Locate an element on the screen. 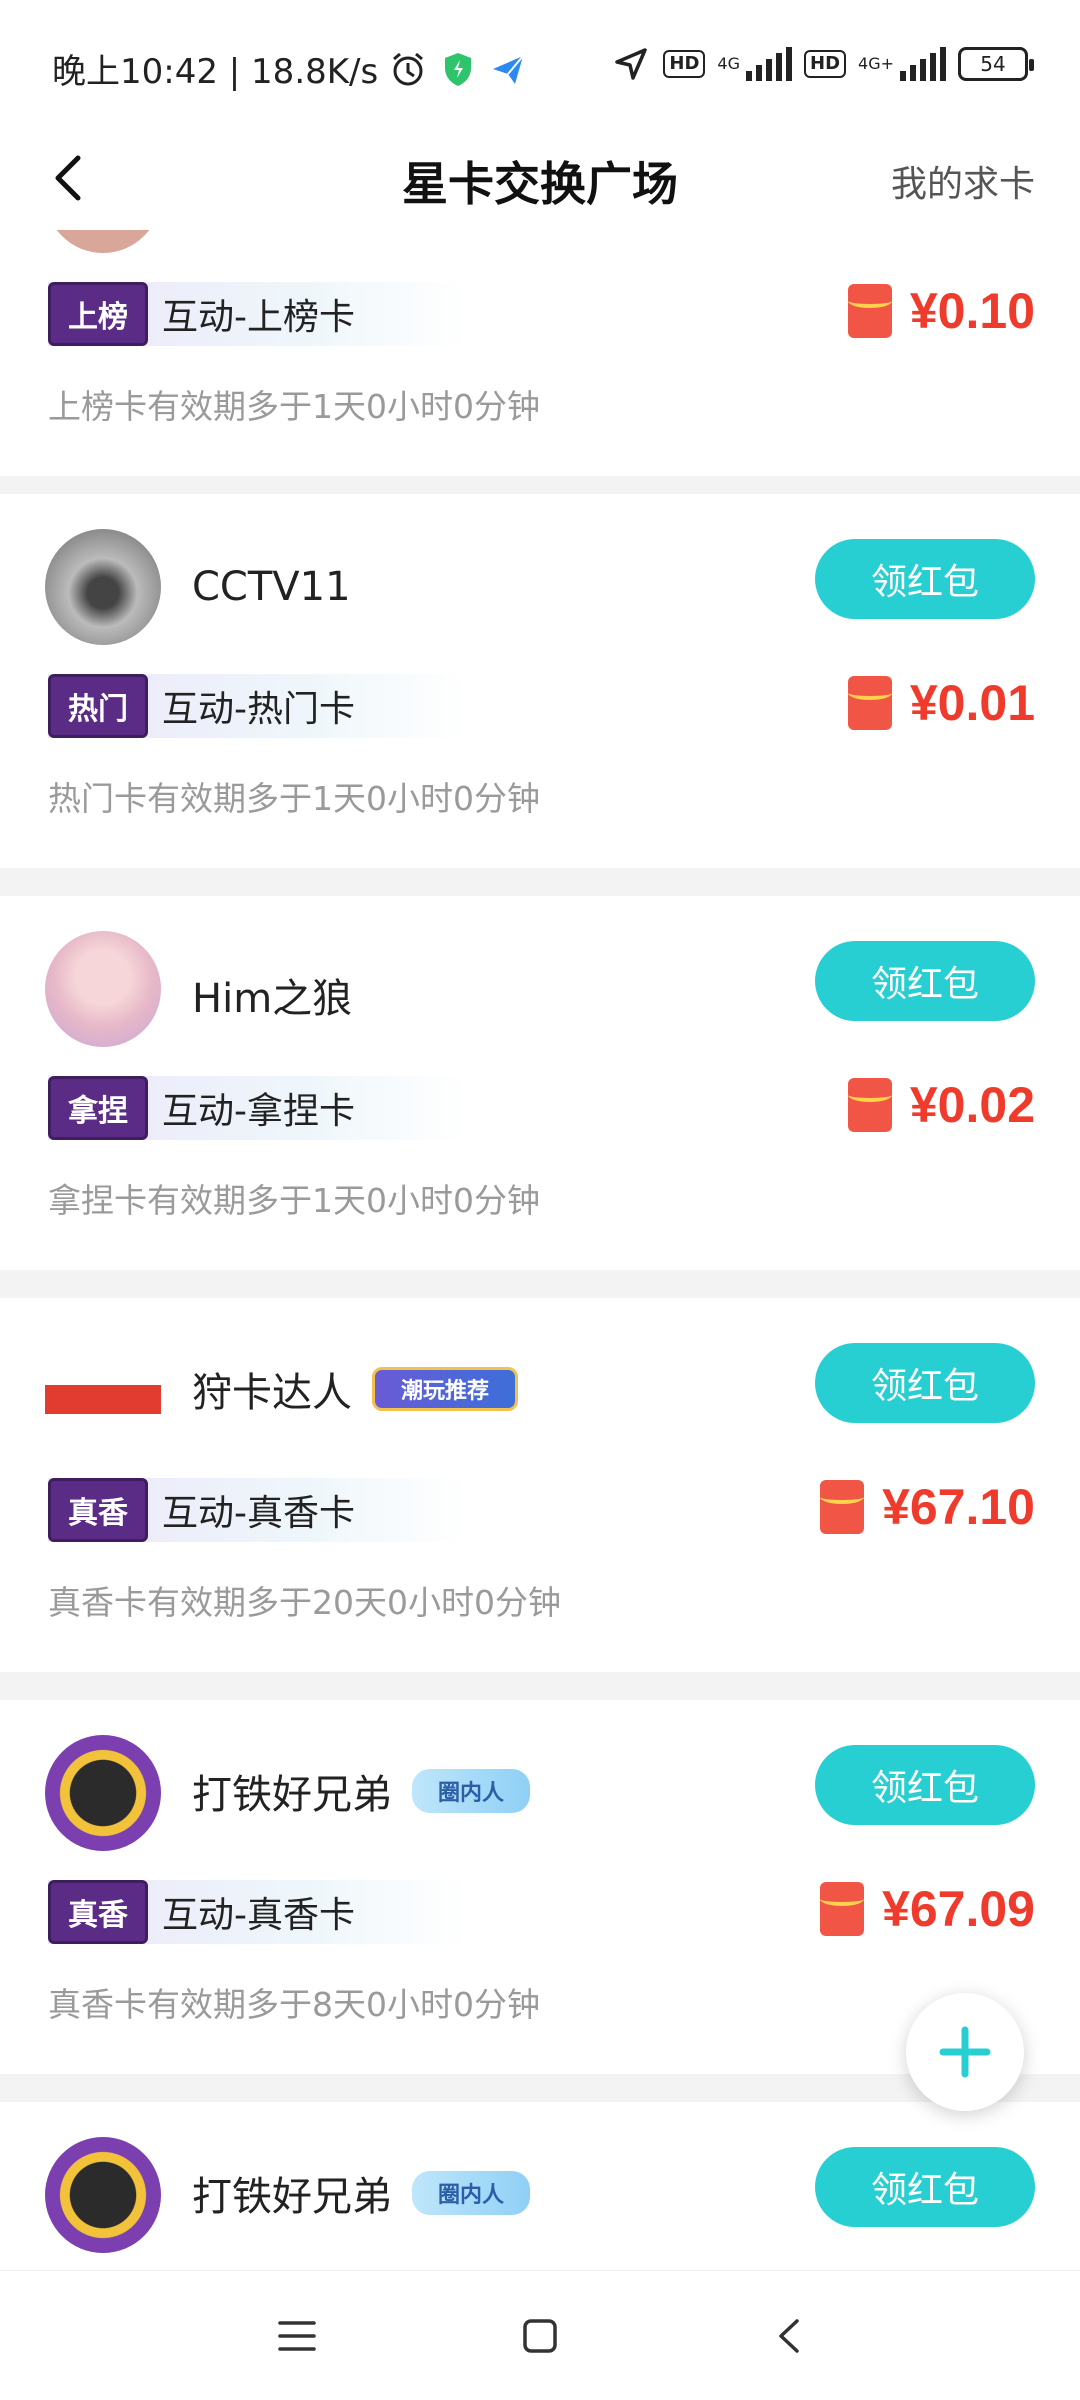 This screenshot has height=2400, width=1080. home-icon is located at coordinates (540, 2336).